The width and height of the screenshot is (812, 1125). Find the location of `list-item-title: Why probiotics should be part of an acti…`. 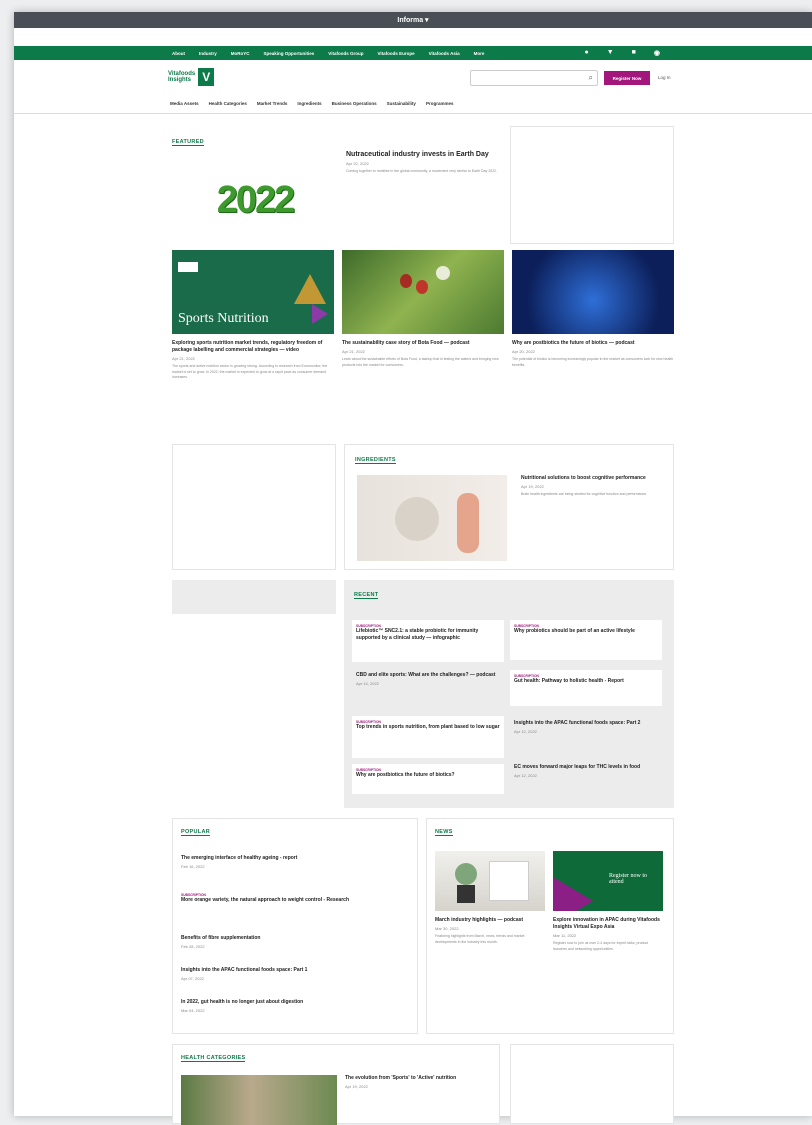

list-item-title: Why probiotics should be part of an acti… is located at coordinates (586, 631).